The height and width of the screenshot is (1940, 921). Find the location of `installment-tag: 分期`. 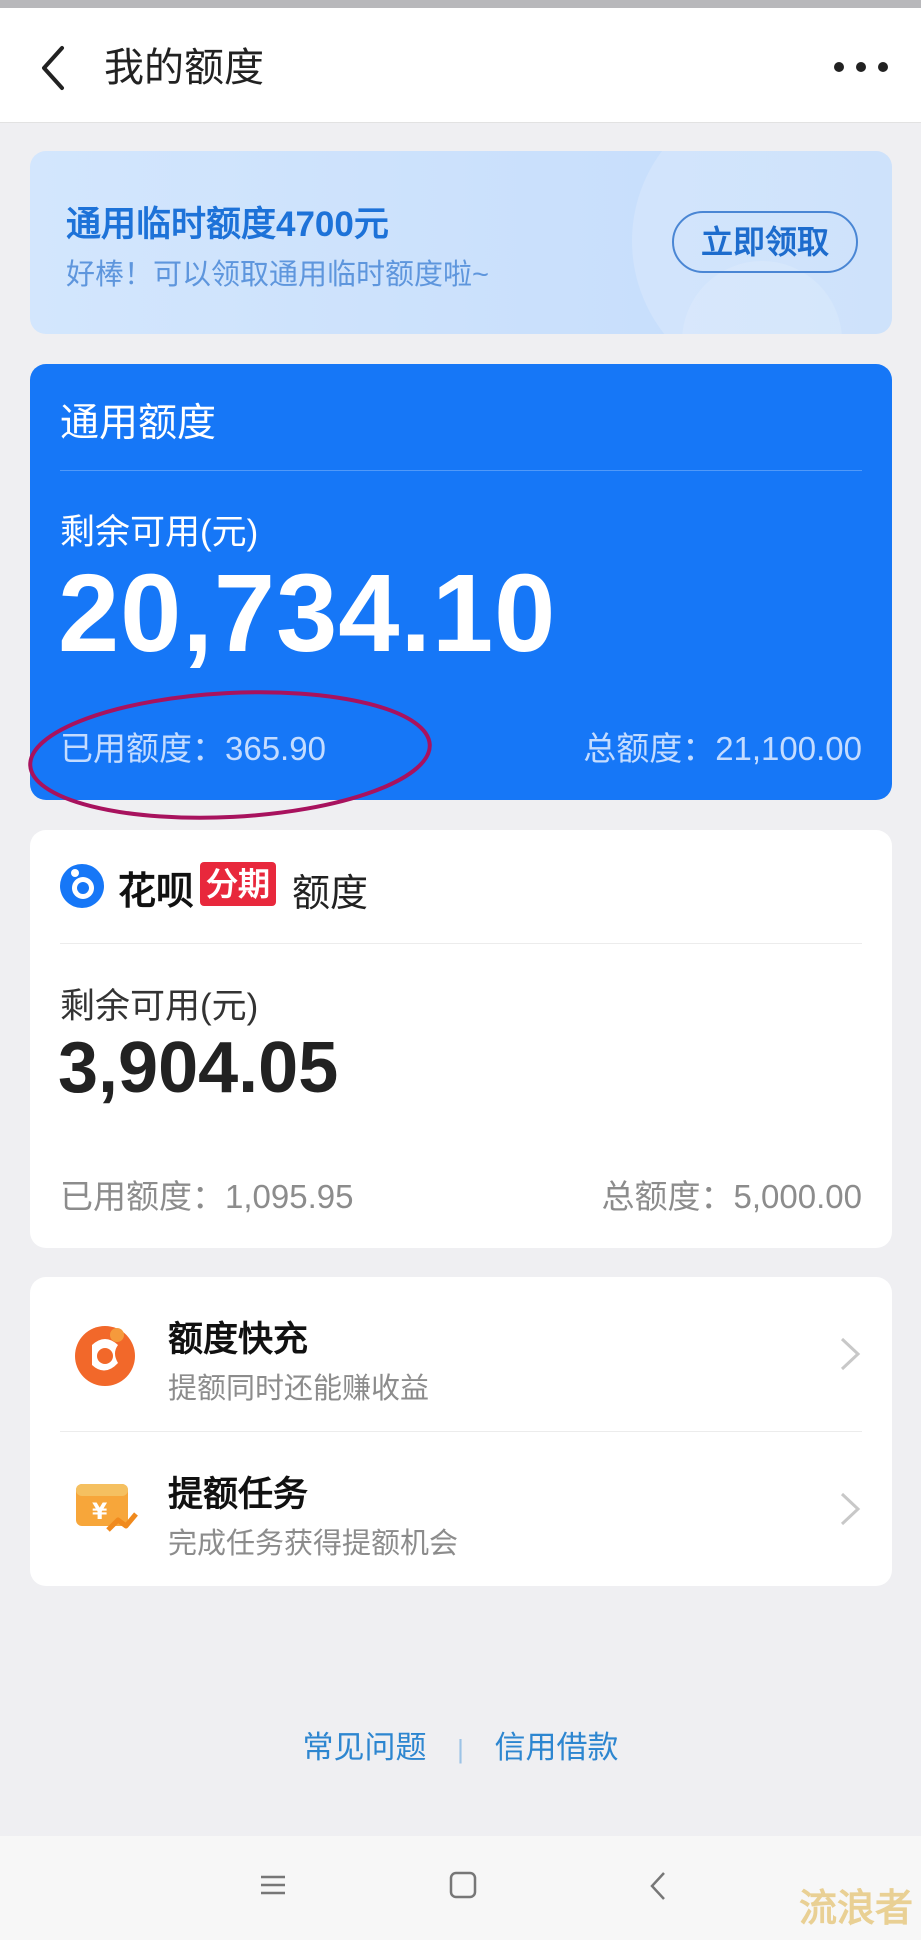

installment-tag: 分期 is located at coordinates (238, 884).